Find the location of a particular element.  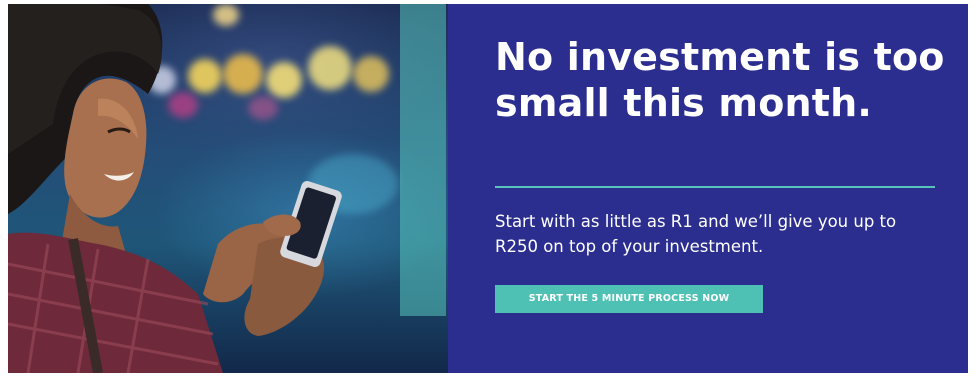

divider is located at coordinates (715, 187).